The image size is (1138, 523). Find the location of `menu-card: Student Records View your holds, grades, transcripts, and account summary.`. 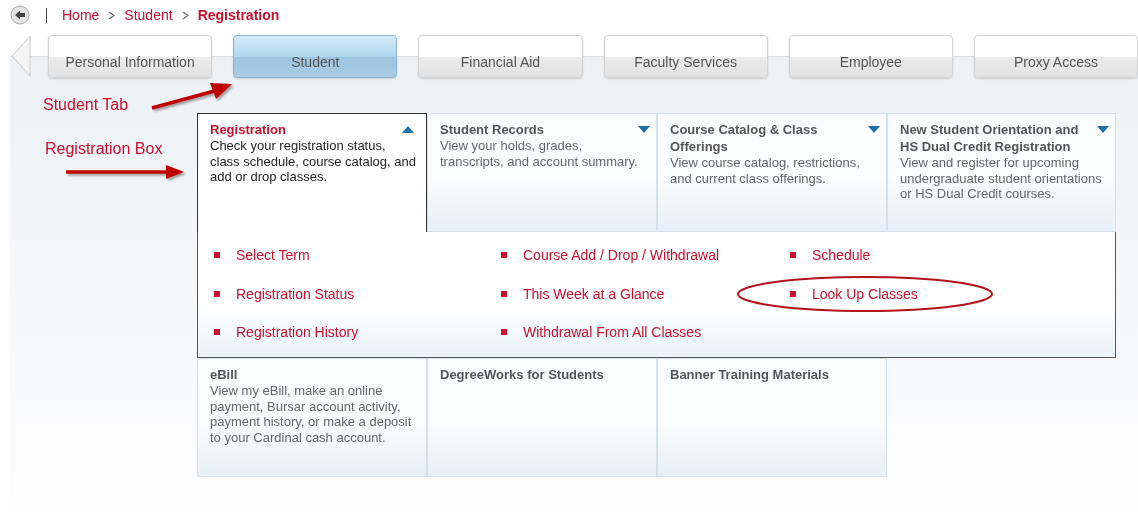

menu-card: Student Records View your holds, grades, transcripts, and account summary. is located at coordinates (542, 172).